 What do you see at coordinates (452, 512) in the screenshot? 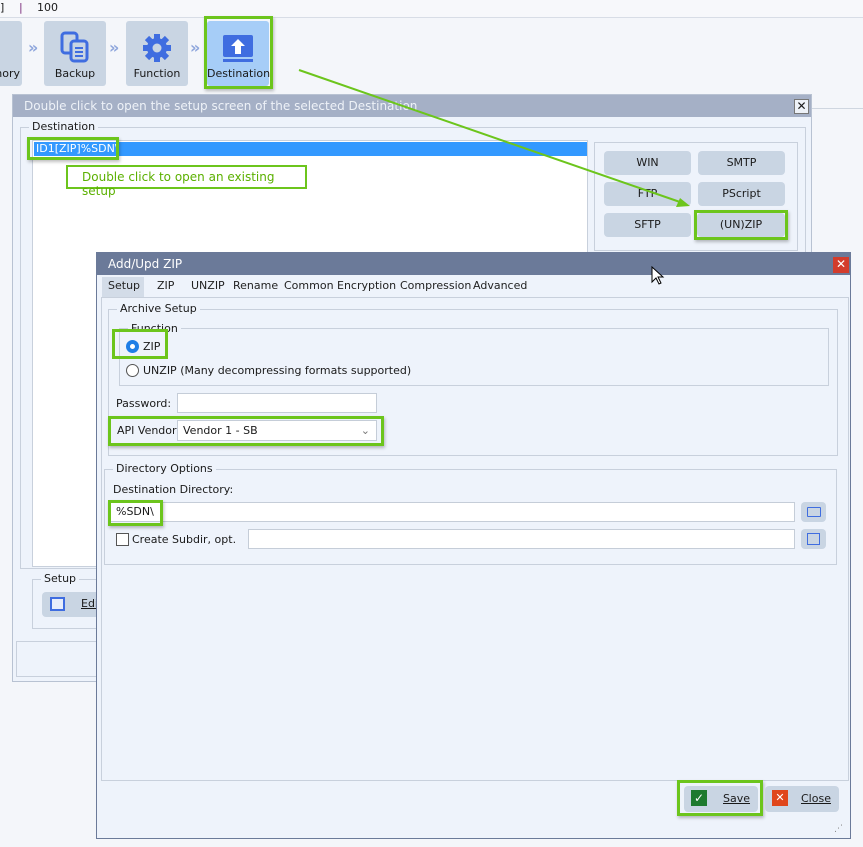
I see `destination-directory-input: %SDN\` at bounding box center [452, 512].